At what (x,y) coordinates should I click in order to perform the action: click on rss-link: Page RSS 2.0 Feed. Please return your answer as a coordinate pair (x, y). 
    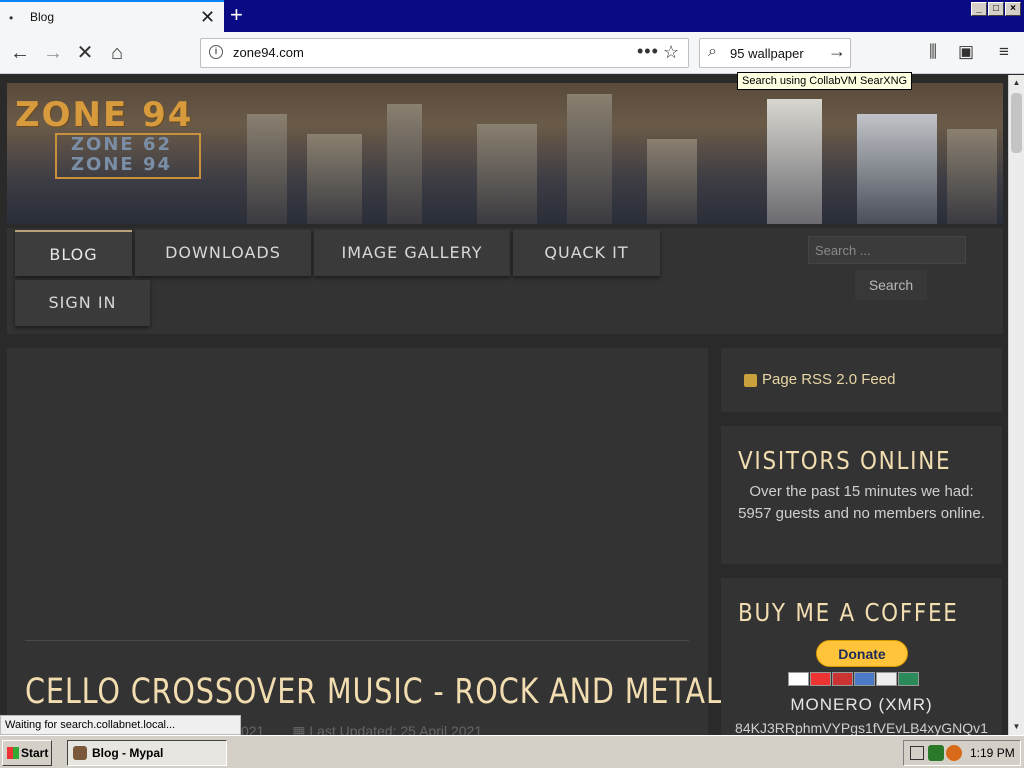
    Looking at the image, I should click on (828, 379).